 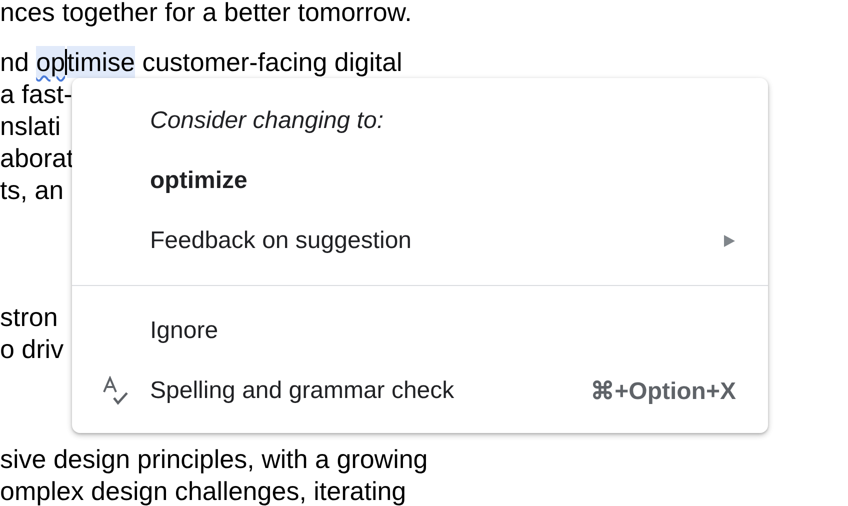 What do you see at coordinates (203, 490) in the screenshot?
I see `document-text: omplex design challenges, iterating` at bounding box center [203, 490].